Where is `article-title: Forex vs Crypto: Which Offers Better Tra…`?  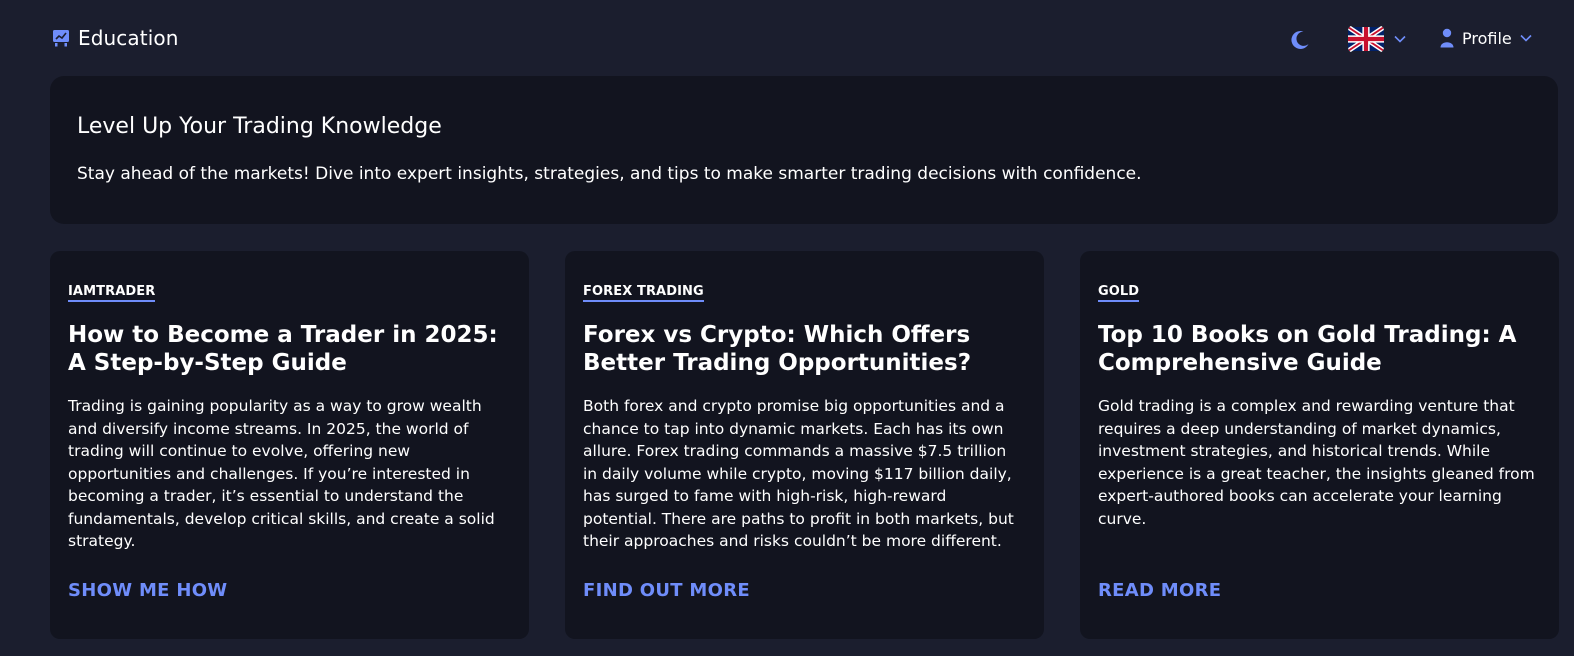
article-title: Forex vs Crypto: Which Offers Better Tra… is located at coordinates (777, 349).